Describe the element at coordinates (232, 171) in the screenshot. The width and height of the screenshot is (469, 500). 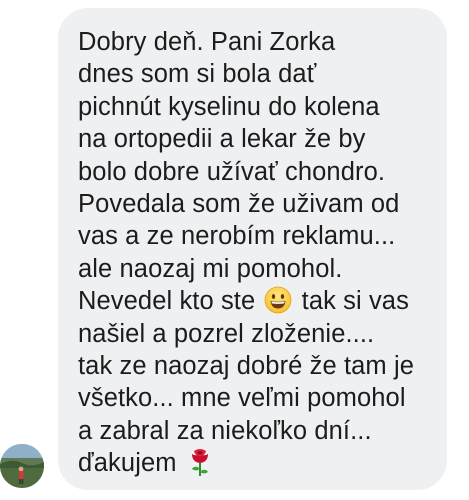
I see `message-line-5: bolo dobre užívať chondro.` at that location.